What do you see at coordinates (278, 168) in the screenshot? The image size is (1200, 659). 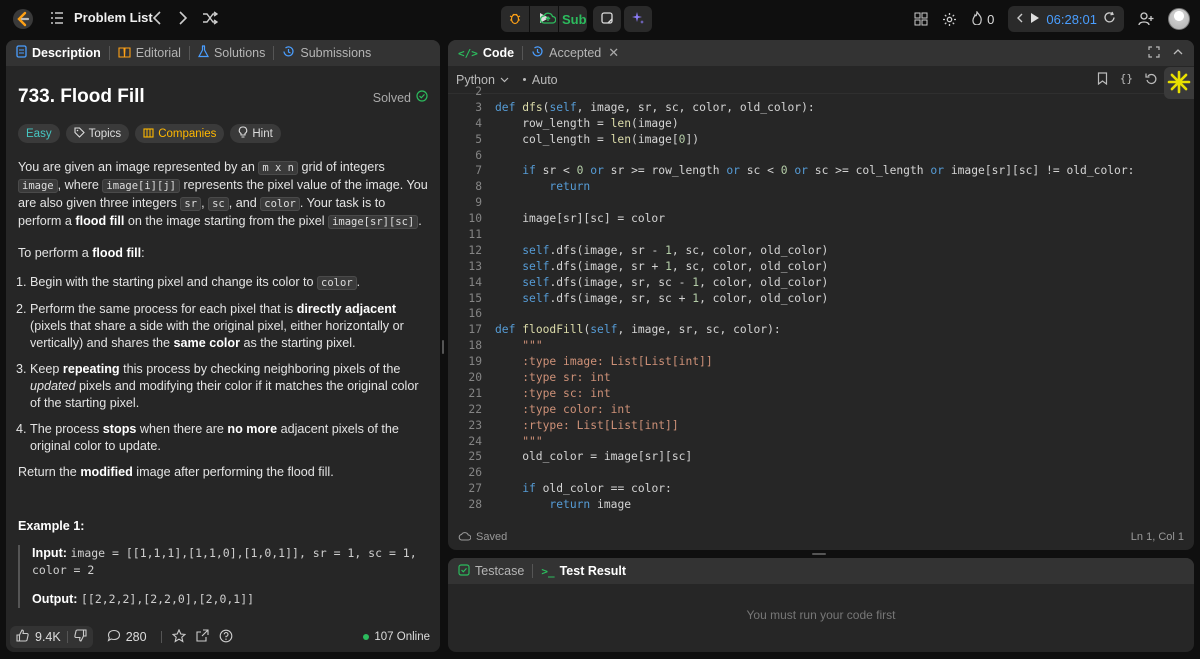 I see `inline-code: m x n` at bounding box center [278, 168].